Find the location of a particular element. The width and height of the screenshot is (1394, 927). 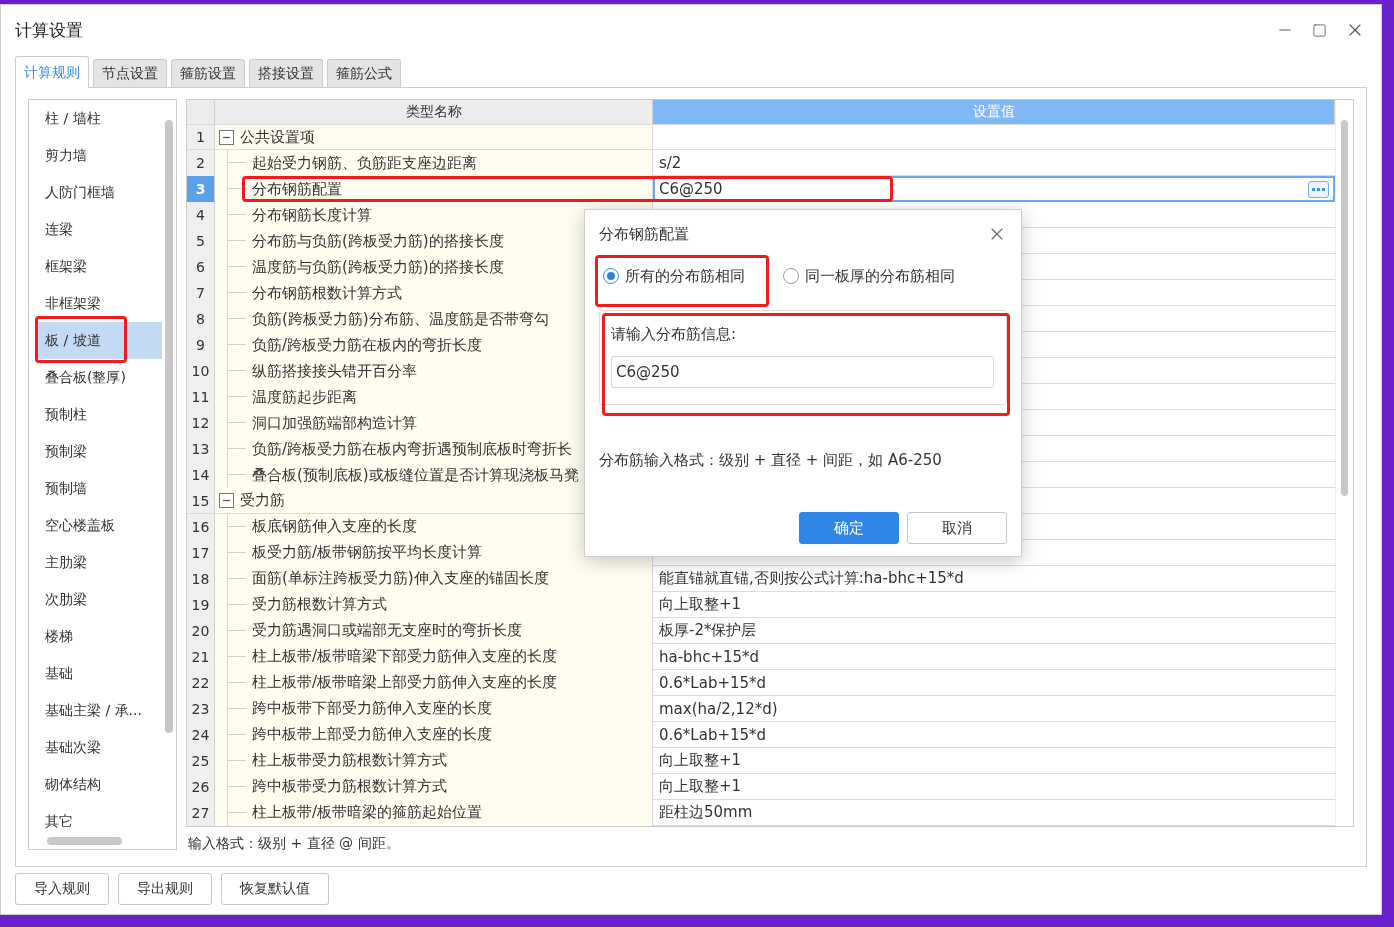

rule-button: 导入规则 is located at coordinates (62, 889).